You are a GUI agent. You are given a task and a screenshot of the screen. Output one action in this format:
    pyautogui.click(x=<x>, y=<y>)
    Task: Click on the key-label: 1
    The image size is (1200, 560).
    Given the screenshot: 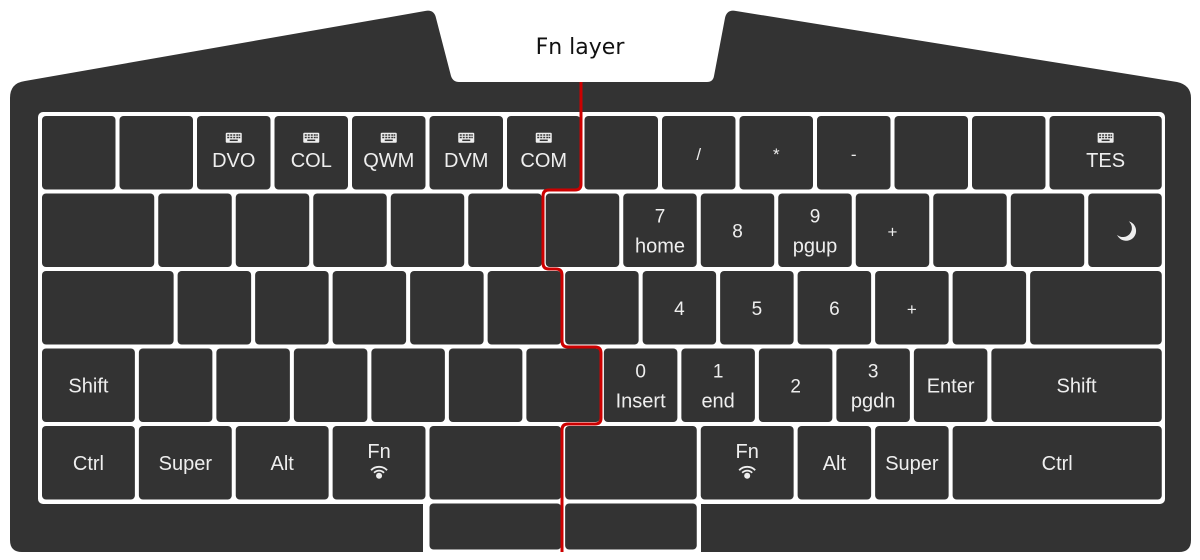 What is the action you would take?
    pyautogui.click(x=718, y=371)
    